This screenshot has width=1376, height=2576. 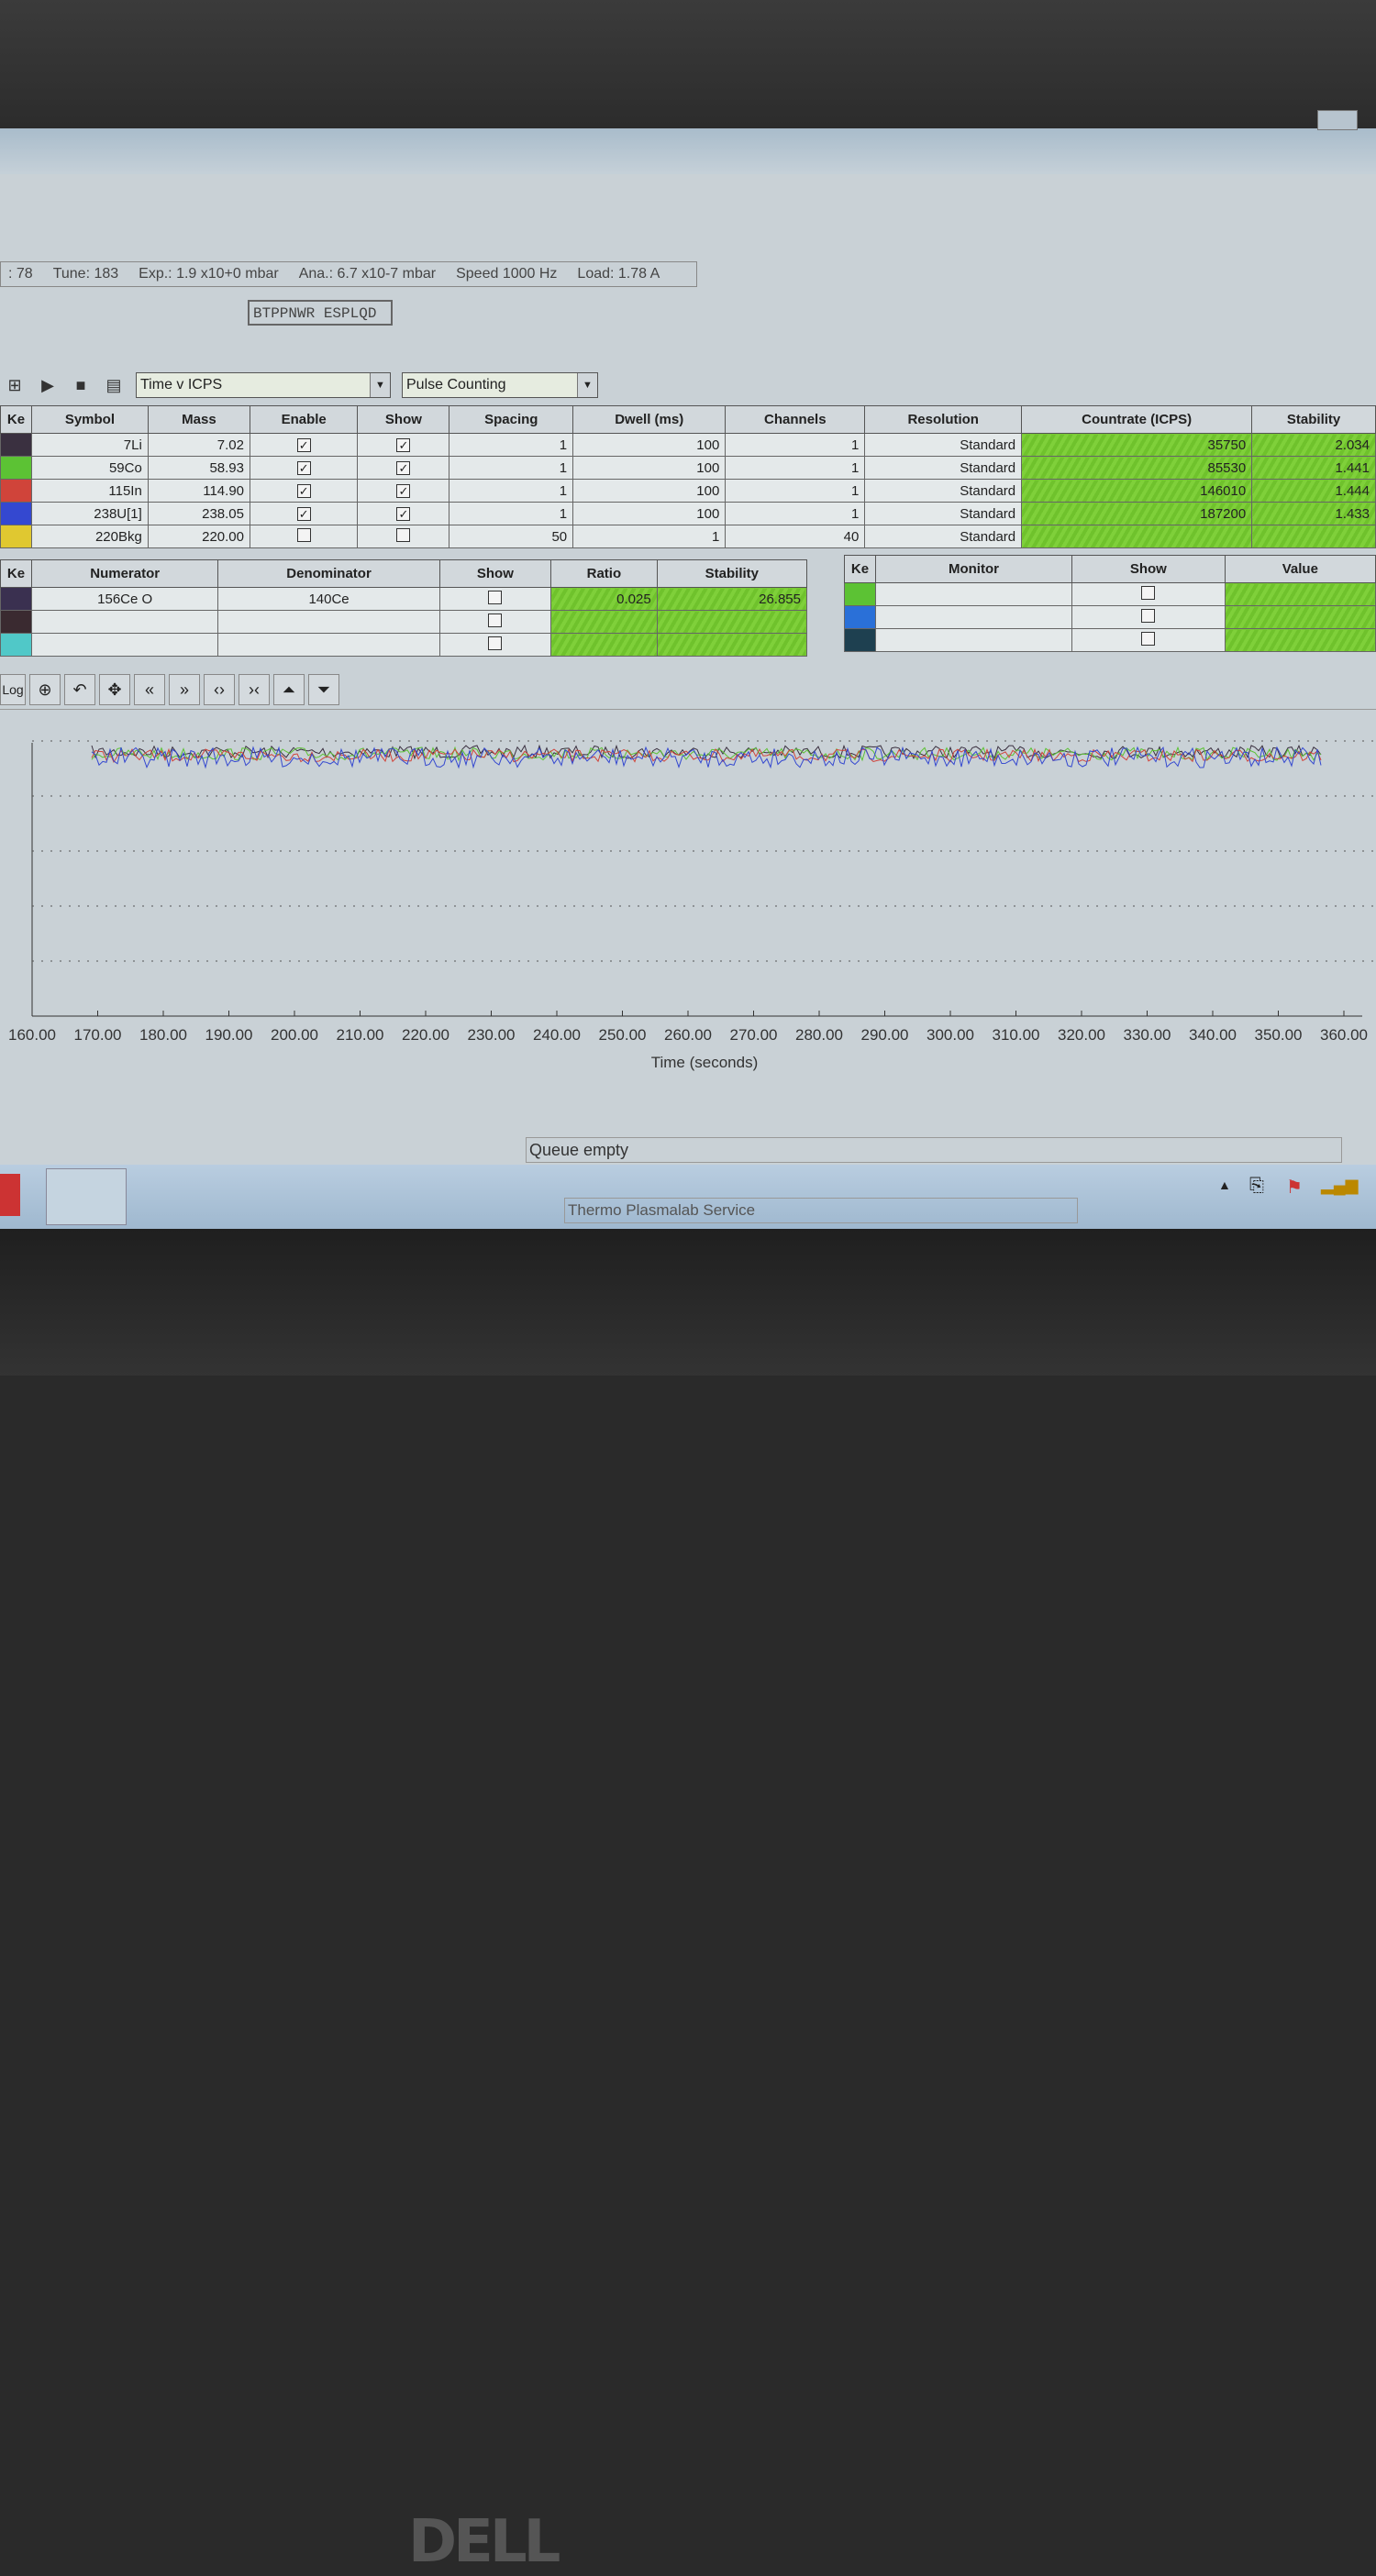 I want to click on plasmalab-taskbar-button, so click(x=86, y=1196).